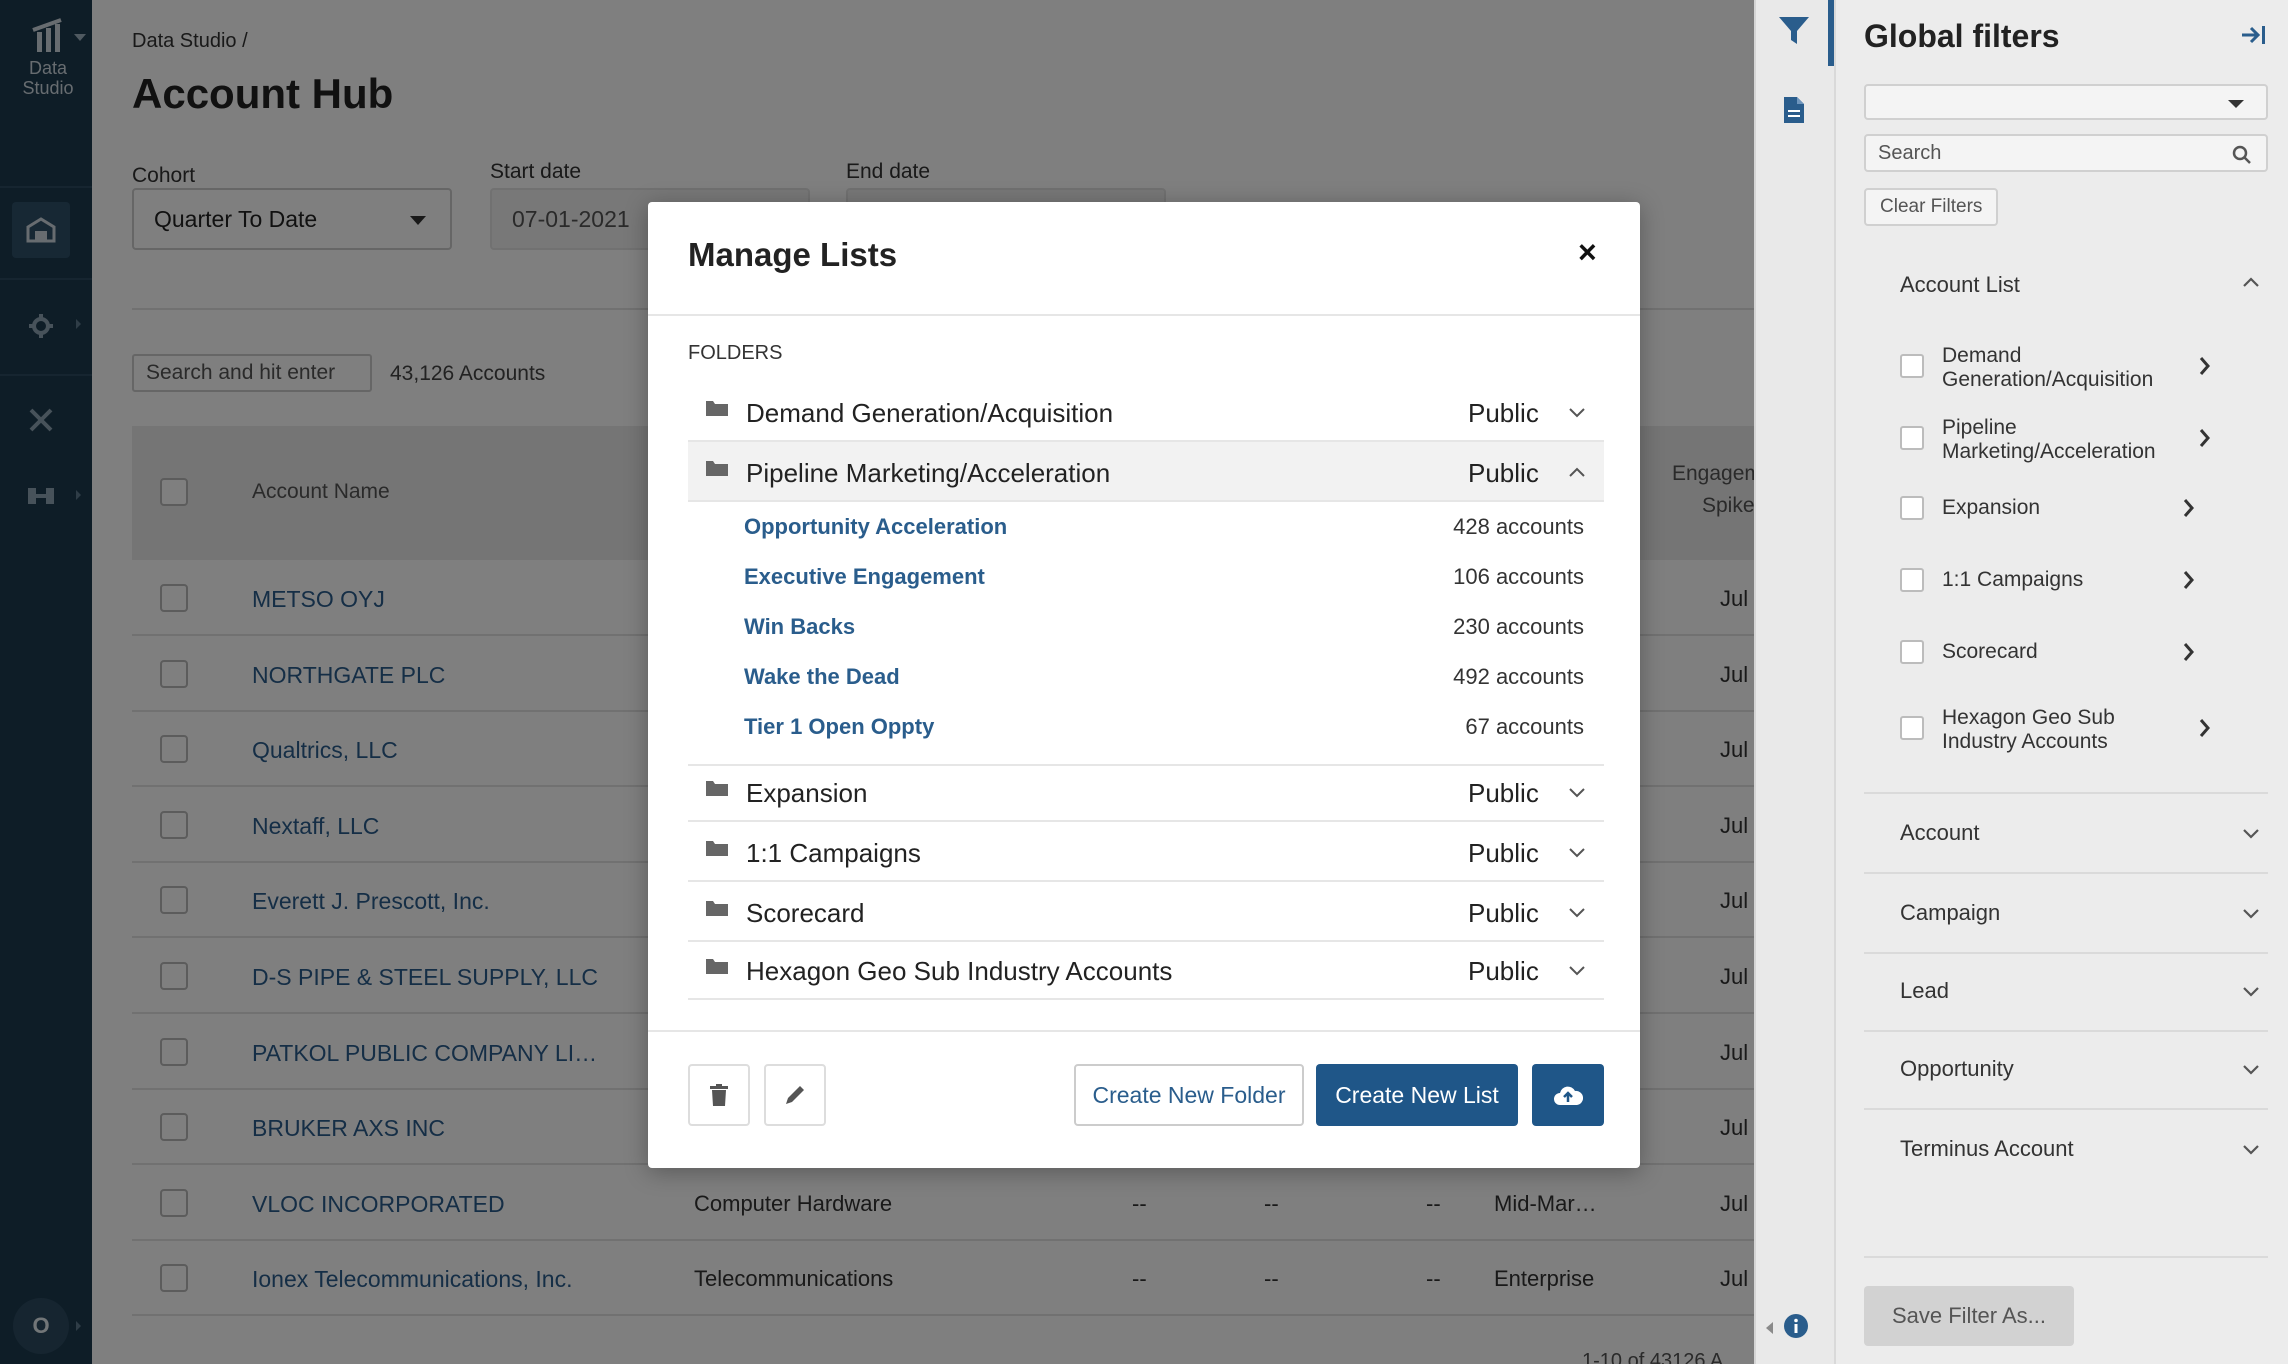 Image resolution: width=2288 pixels, height=1364 pixels. I want to click on info-button, so click(1796, 1326).